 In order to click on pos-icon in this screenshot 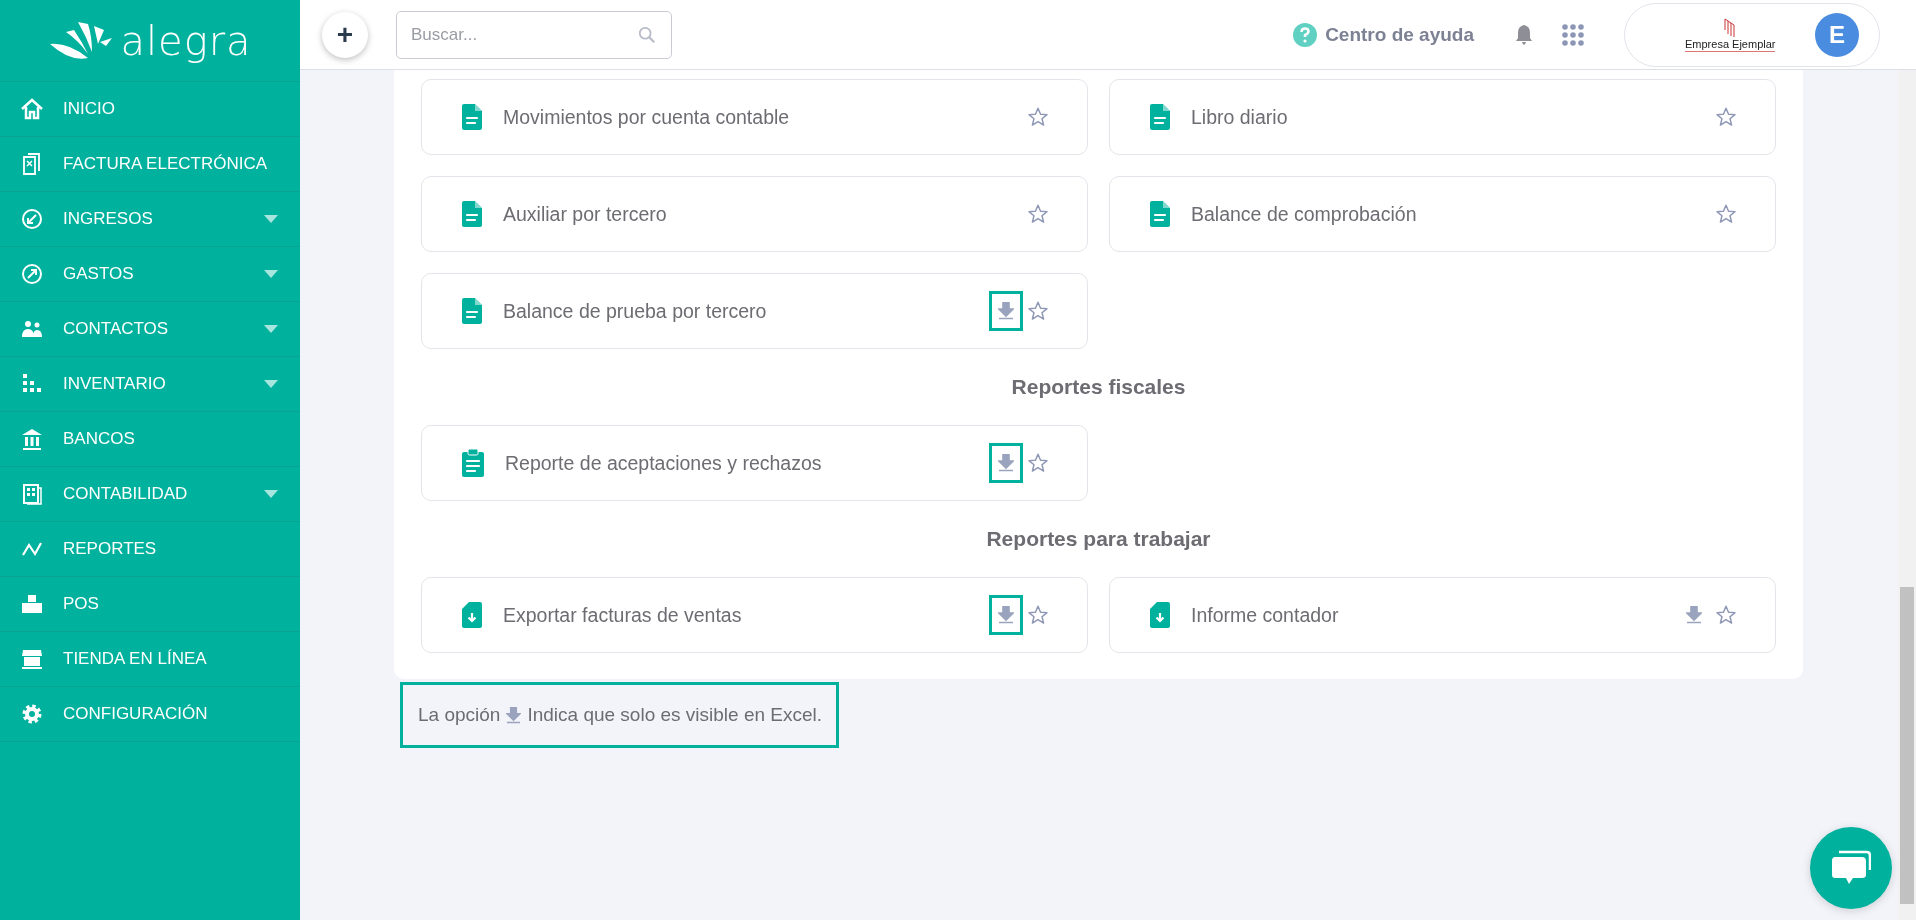, I will do `click(32, 604)`.